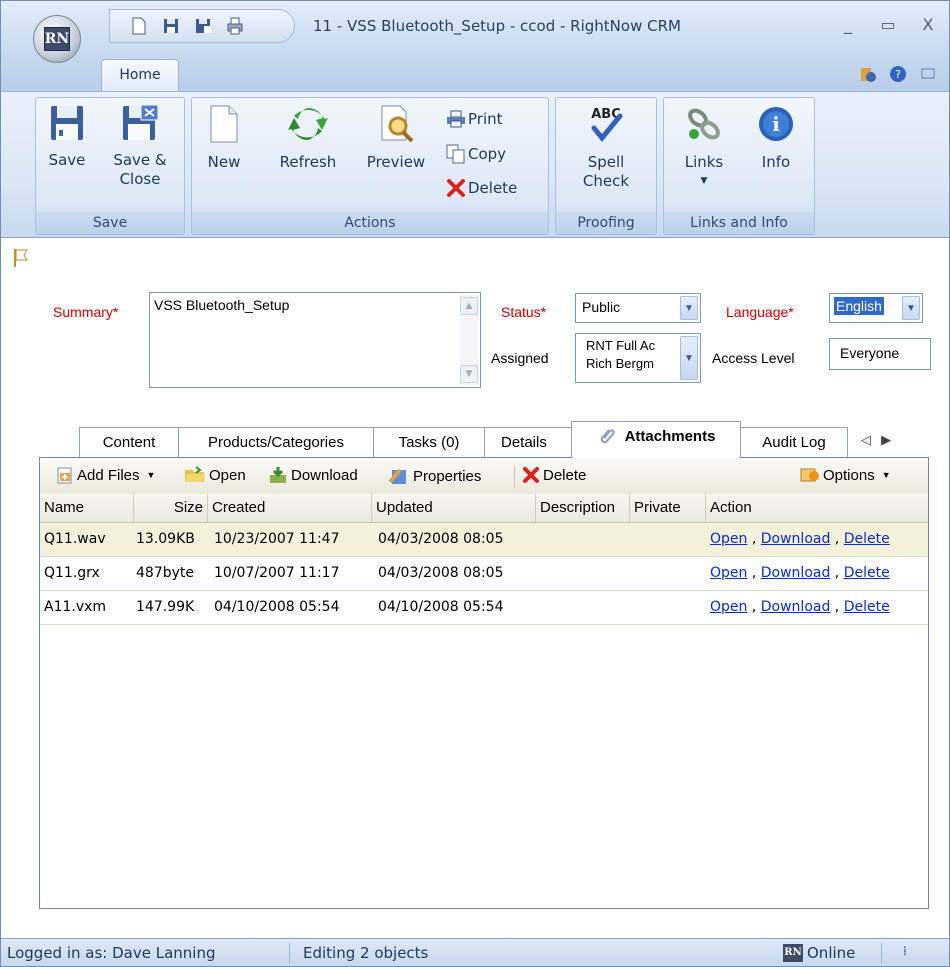  I want to click on save-close-button: Save & Close, so click(140, 146).